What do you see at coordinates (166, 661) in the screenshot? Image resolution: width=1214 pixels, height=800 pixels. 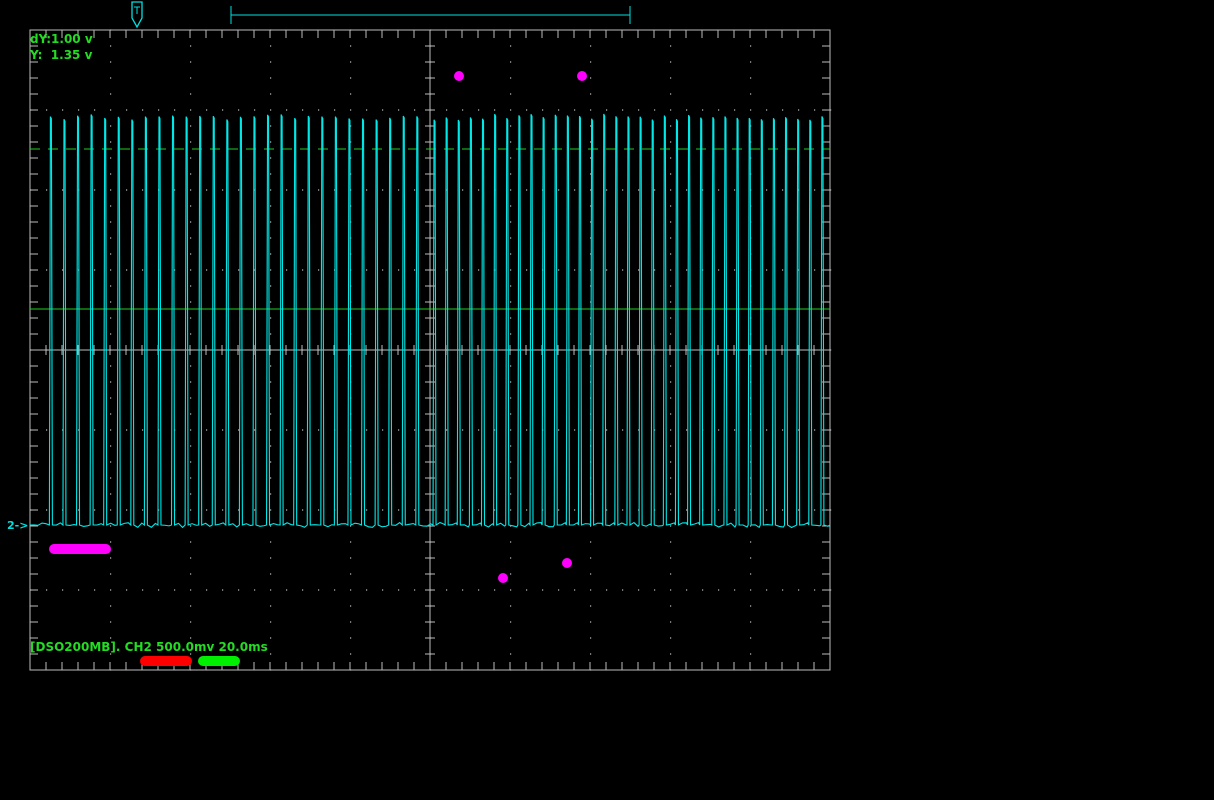 I see `red-indicator` at bounding box center [166, 661].